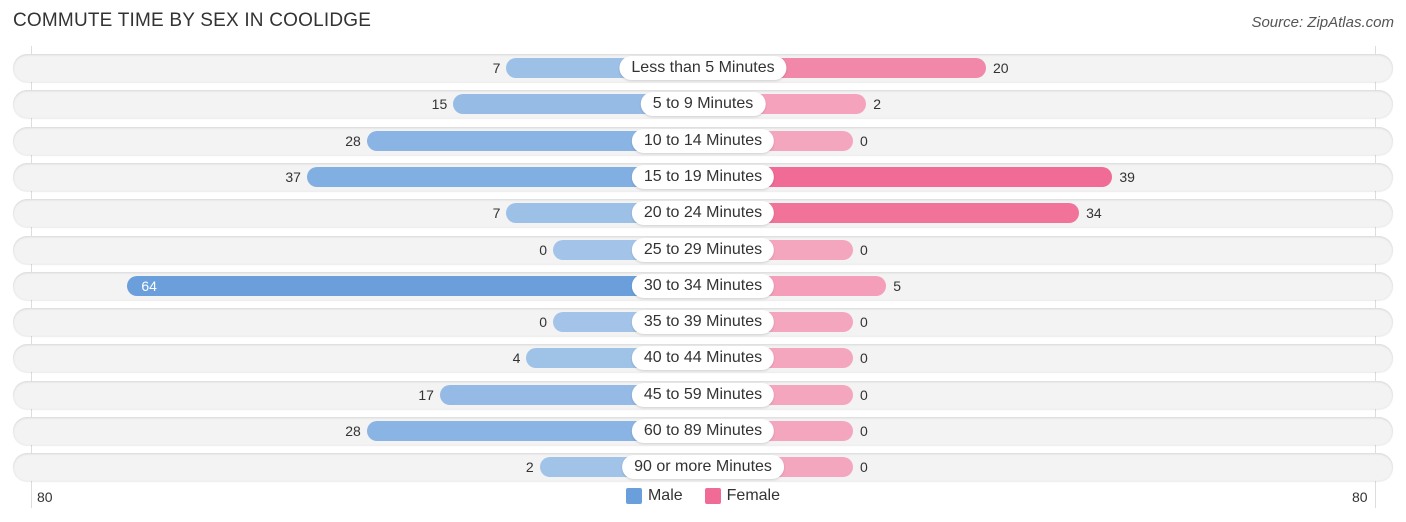 This screenshot has width=1406, height=522. I want to click on value-label-male: 37, so click(293, 176).